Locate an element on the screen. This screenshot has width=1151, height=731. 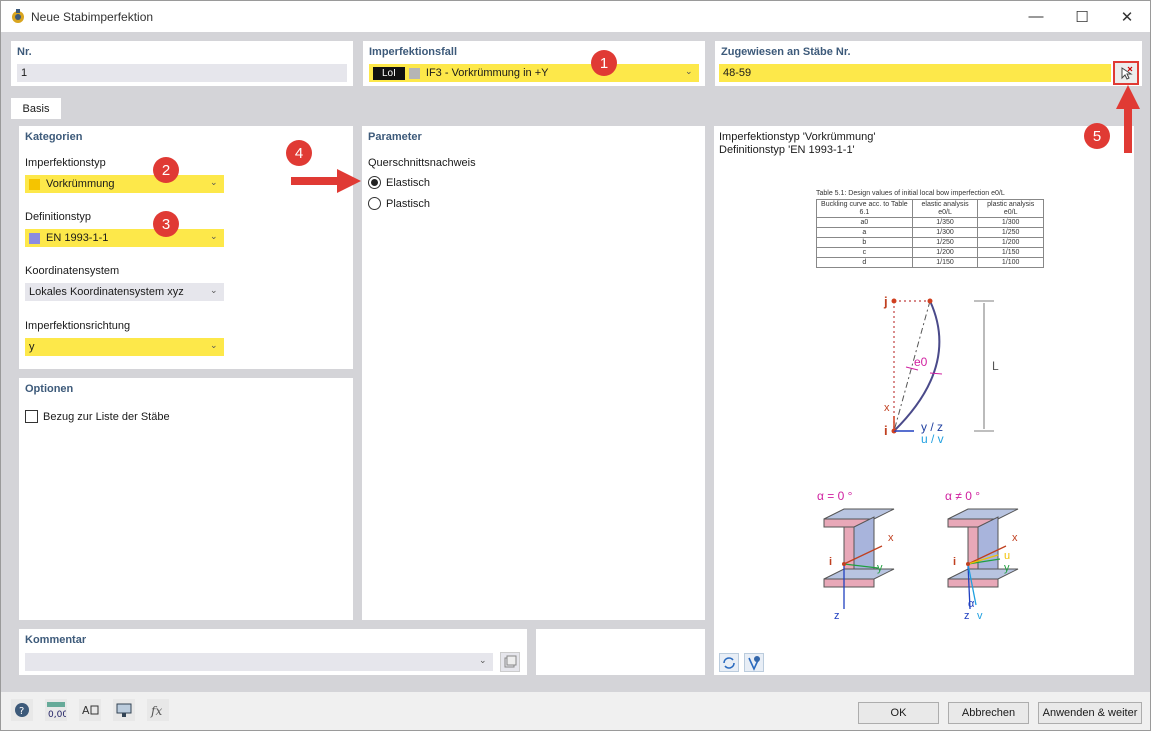
label-i: i is located at coordinates (886, 430).